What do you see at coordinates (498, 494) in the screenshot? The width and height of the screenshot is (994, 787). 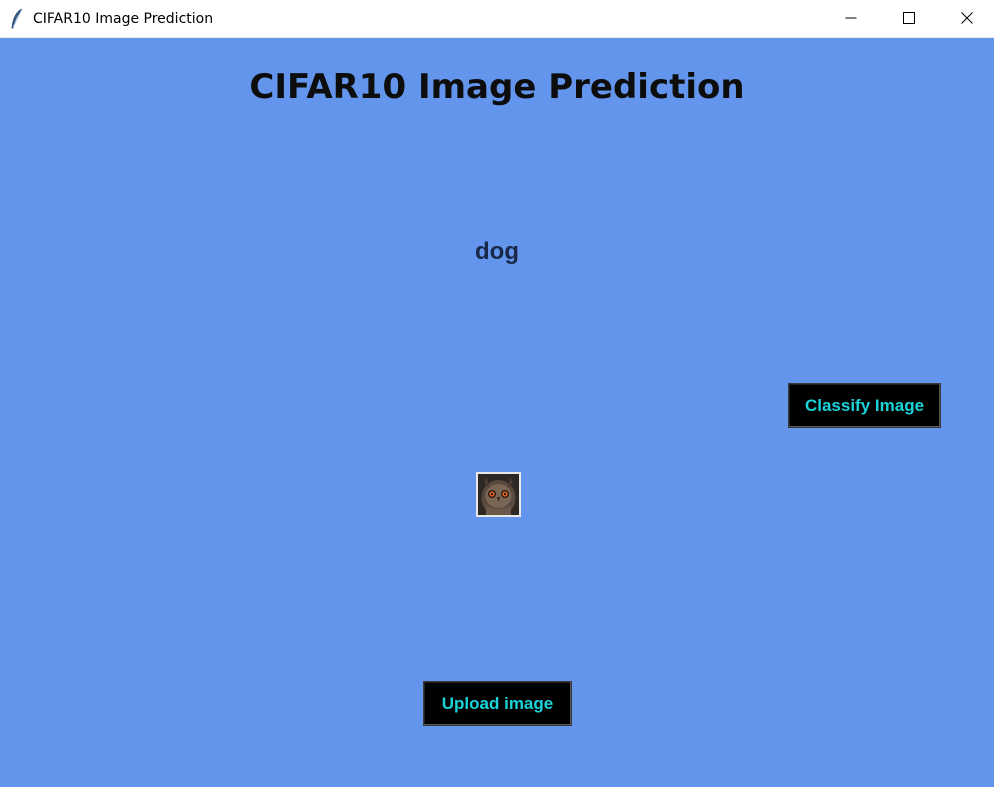 I see `owl-image` at bounding box center [498, 494].